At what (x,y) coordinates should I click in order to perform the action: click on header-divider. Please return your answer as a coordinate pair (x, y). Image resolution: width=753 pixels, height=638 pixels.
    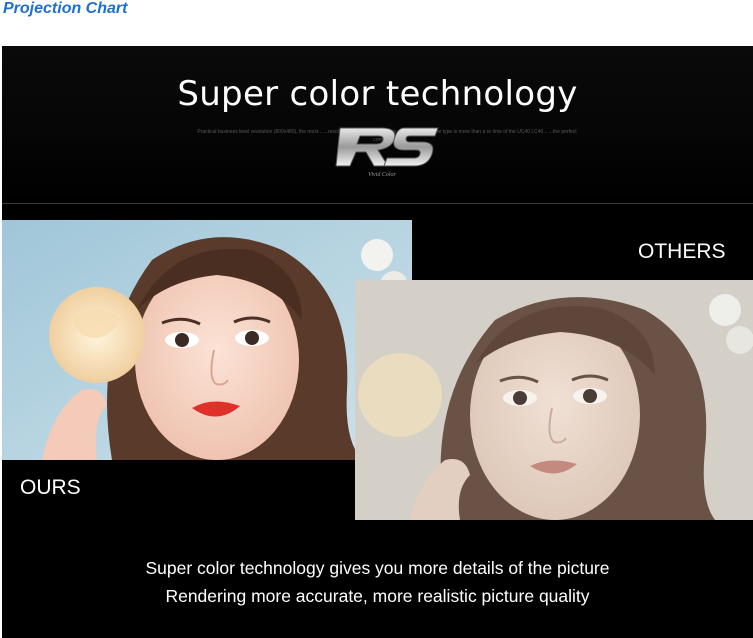
    Looking at the image, I should click on (377, 203).